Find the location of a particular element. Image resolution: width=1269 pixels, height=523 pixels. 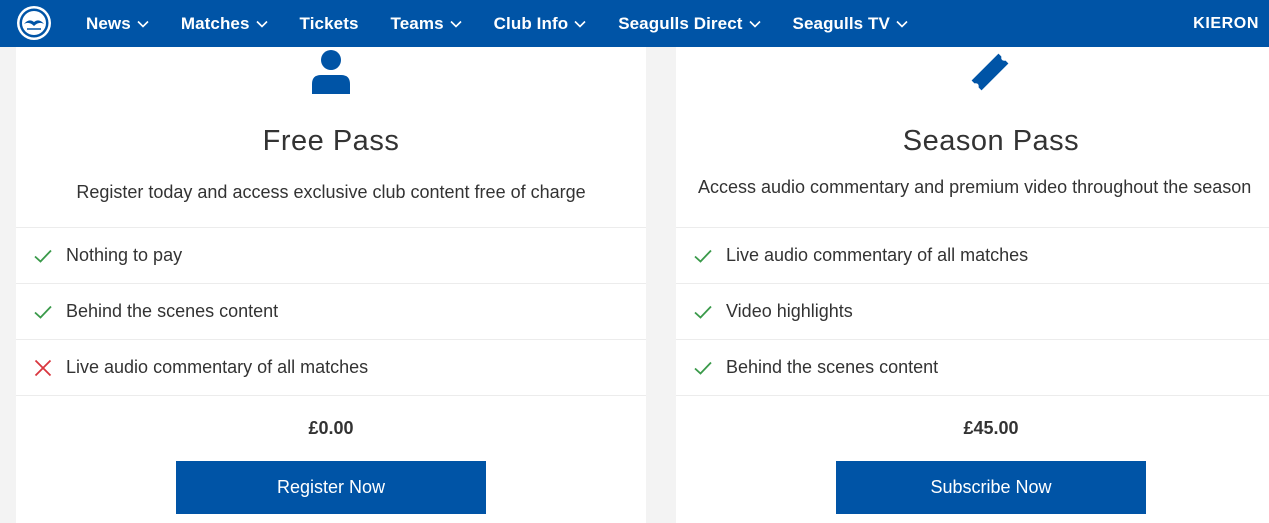

ticket-icon is located at coordinates (990, 72).